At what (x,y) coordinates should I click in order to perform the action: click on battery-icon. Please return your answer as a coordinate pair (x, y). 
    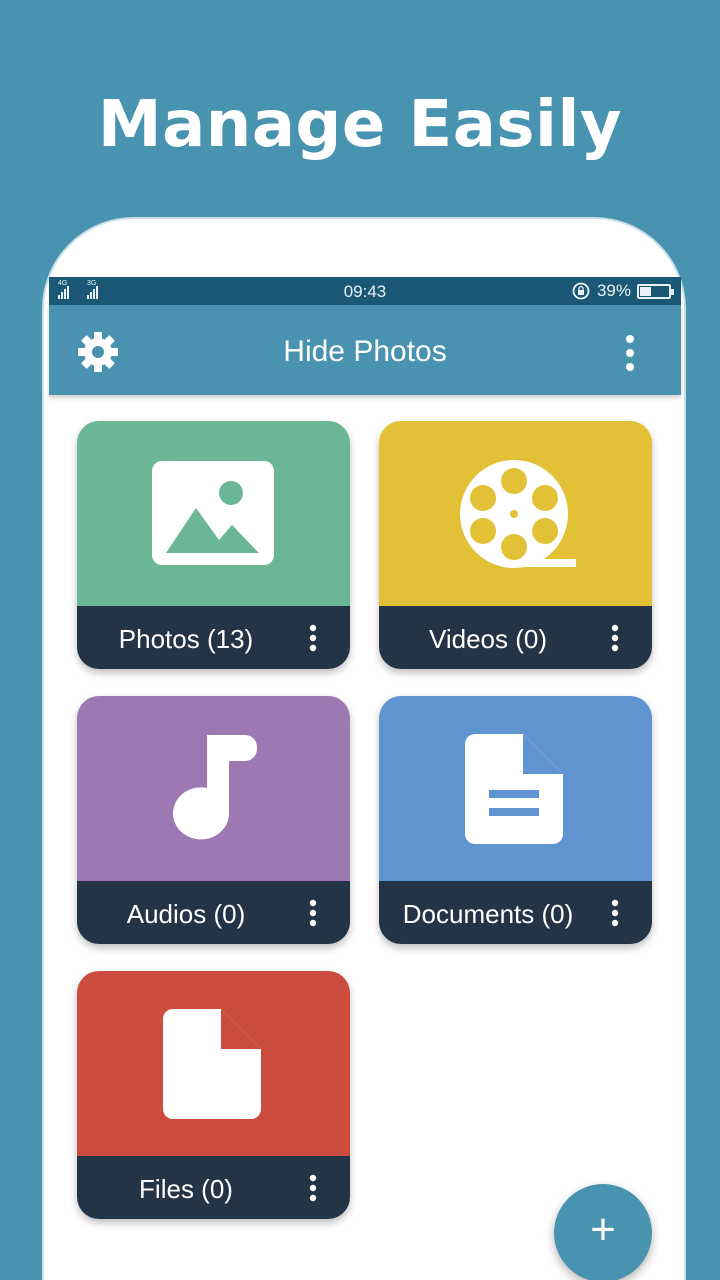
    Looking at the image, I should click on (655, 291).